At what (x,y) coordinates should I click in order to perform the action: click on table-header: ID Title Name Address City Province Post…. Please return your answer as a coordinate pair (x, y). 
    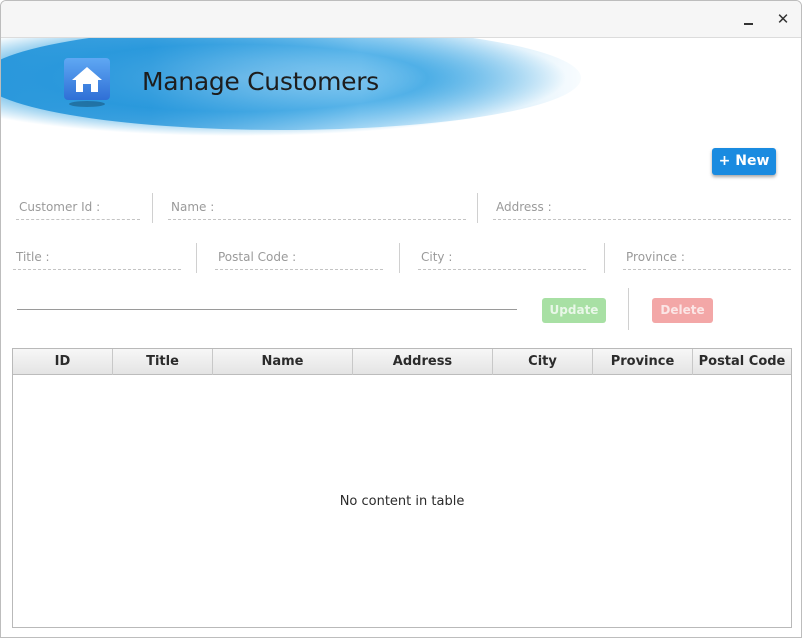
    Looking at the image, I should click on (402, 362).